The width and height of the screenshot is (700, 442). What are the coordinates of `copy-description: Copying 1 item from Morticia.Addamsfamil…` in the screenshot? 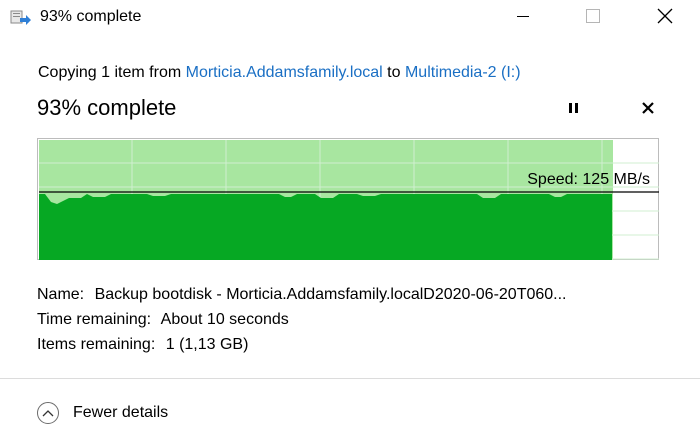 It's located at (279, 73).